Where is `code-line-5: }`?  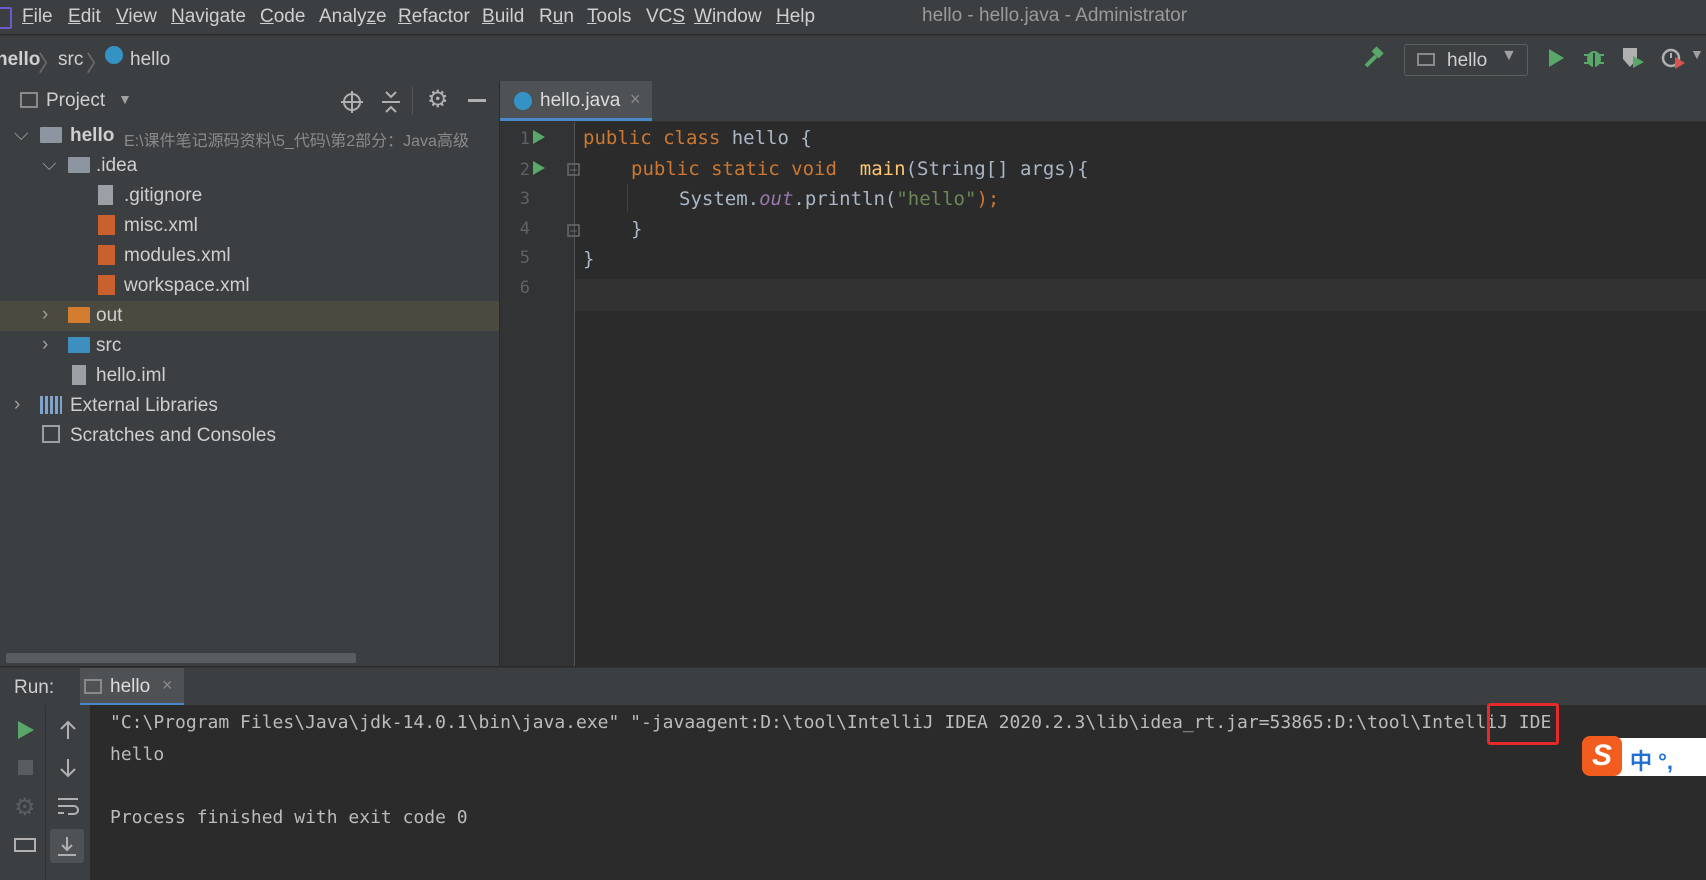
code-line-5: } is located at coordinates (588, 259).